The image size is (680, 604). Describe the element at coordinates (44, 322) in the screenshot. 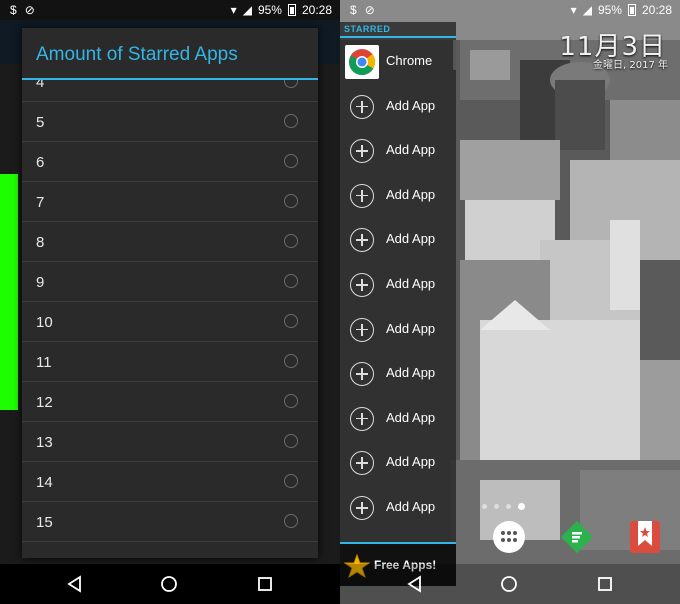

I see `option-label: 10` at that location.